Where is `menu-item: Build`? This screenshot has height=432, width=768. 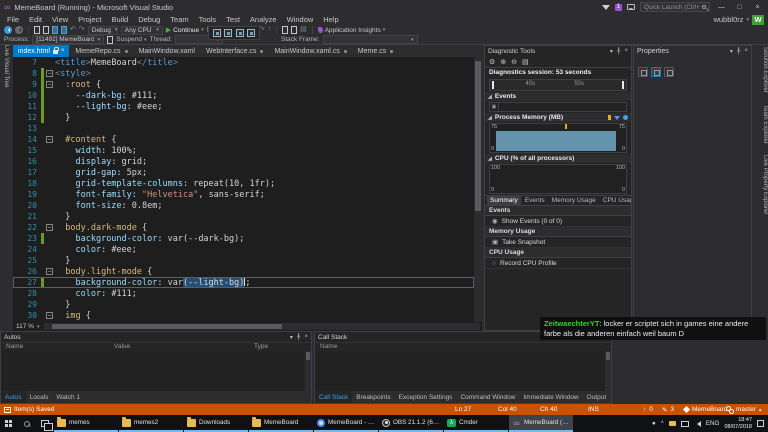
menu-item: Build is located at coordinates (120, 19).